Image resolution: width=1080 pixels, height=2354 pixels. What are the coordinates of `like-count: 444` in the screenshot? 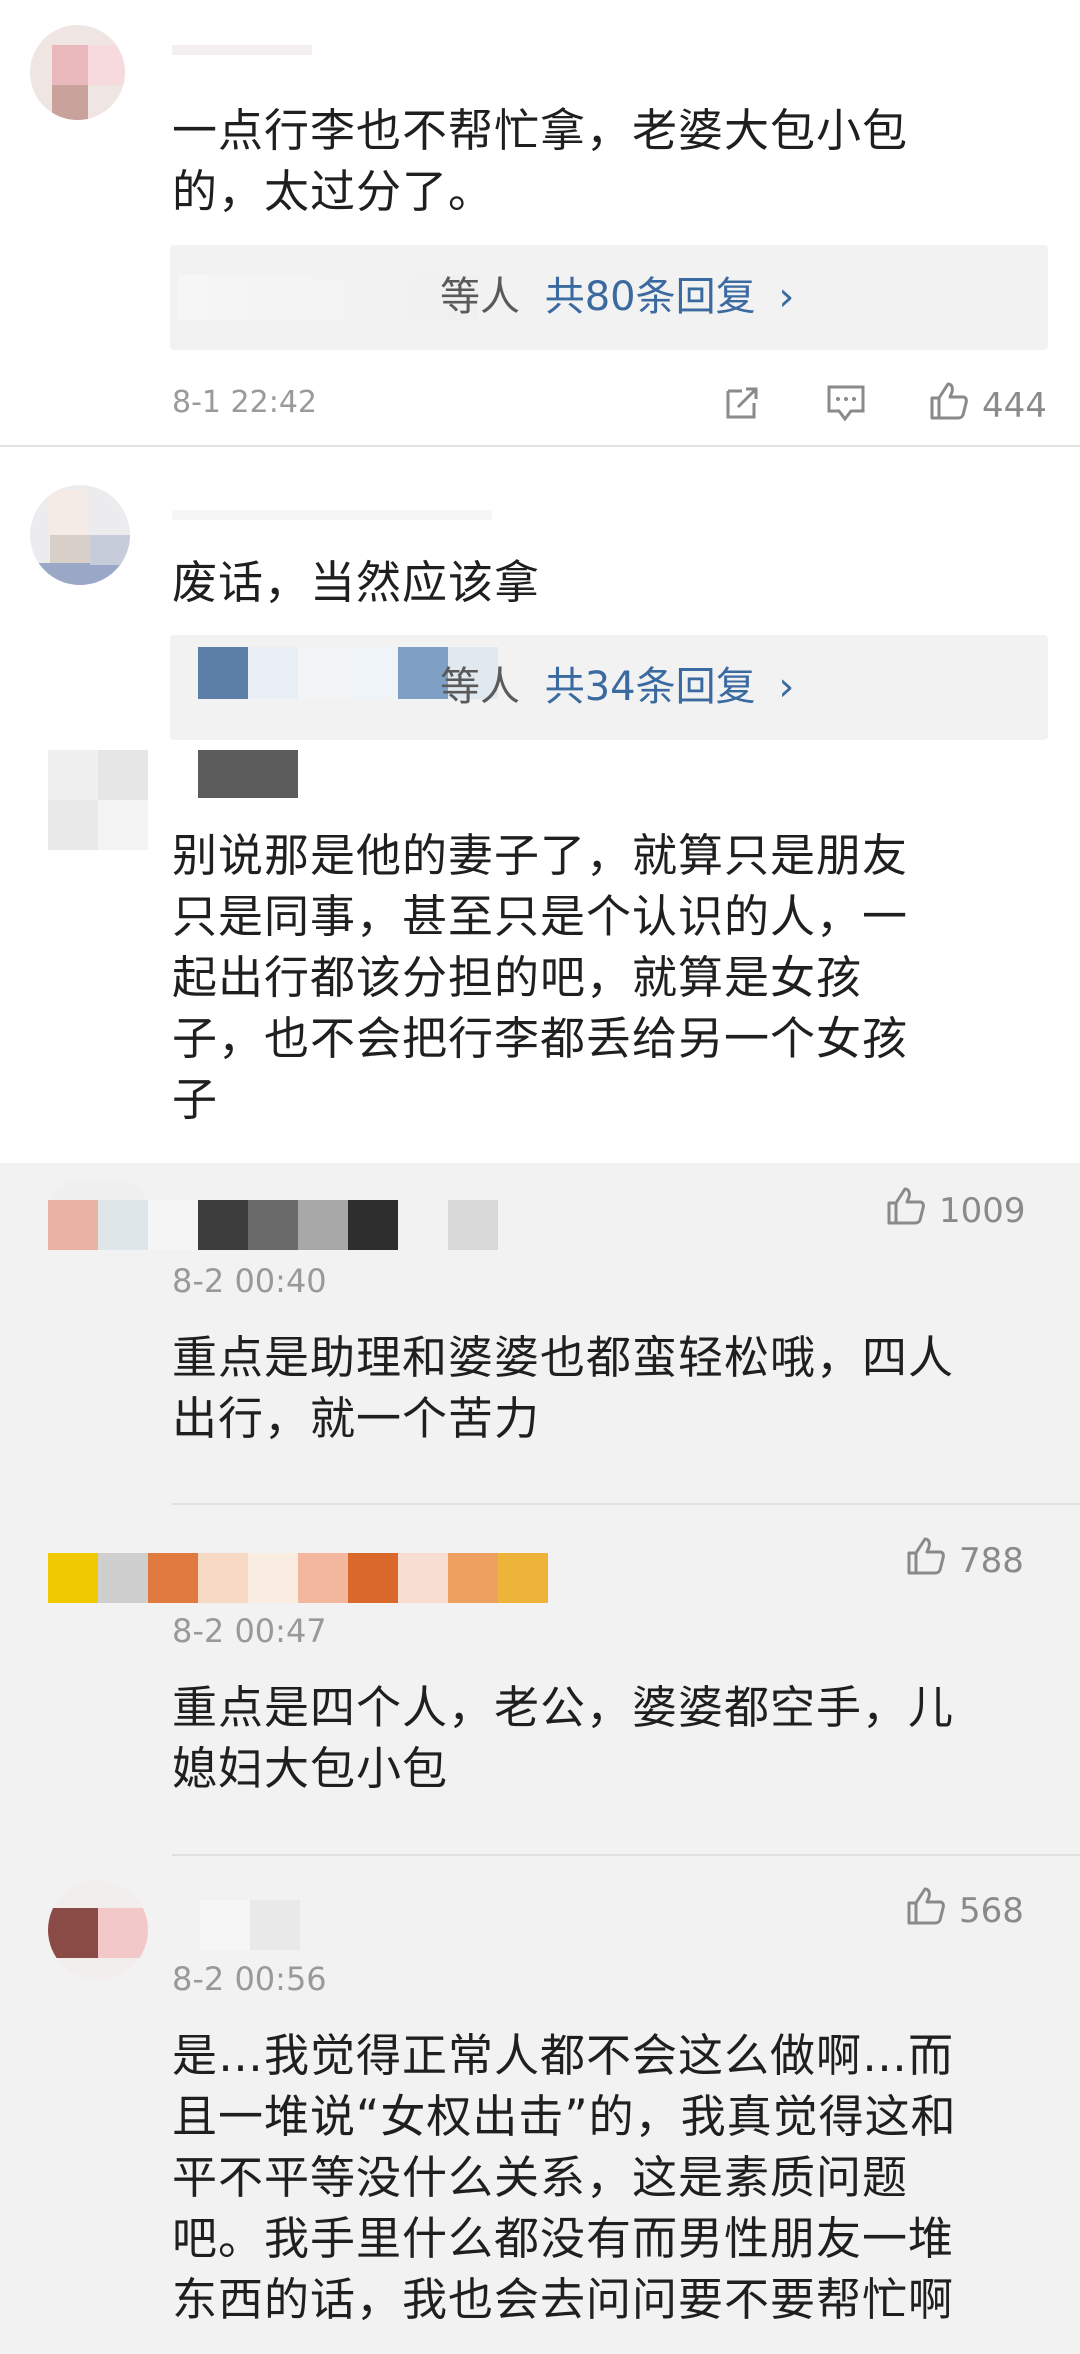 It's located at (1014, 405).